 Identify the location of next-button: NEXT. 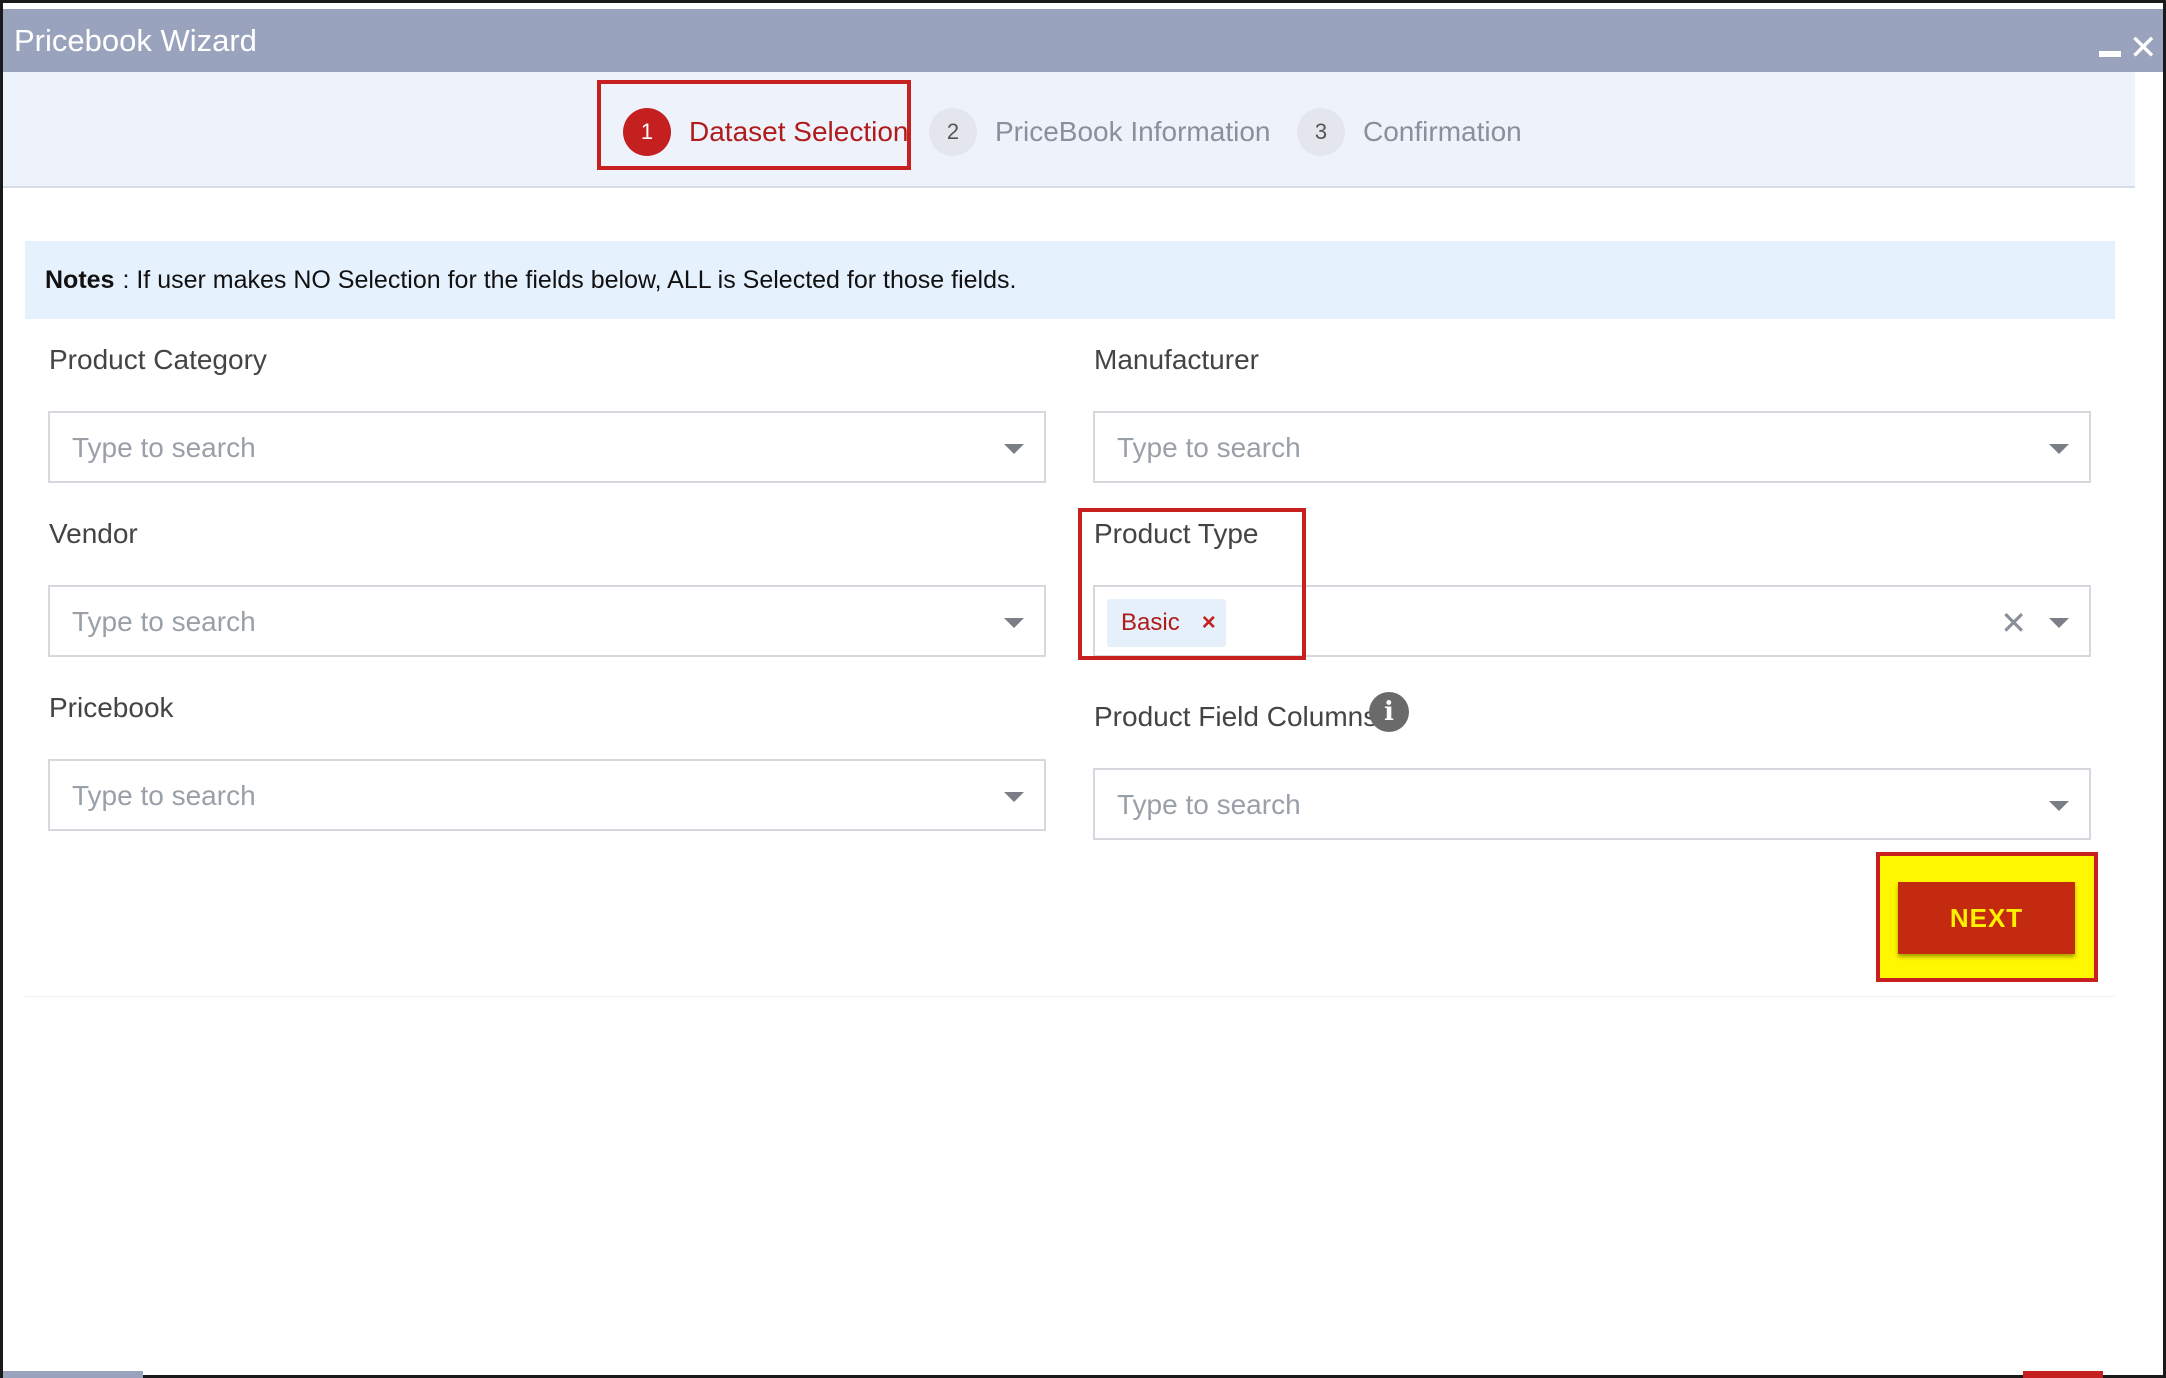
(1986, 918).